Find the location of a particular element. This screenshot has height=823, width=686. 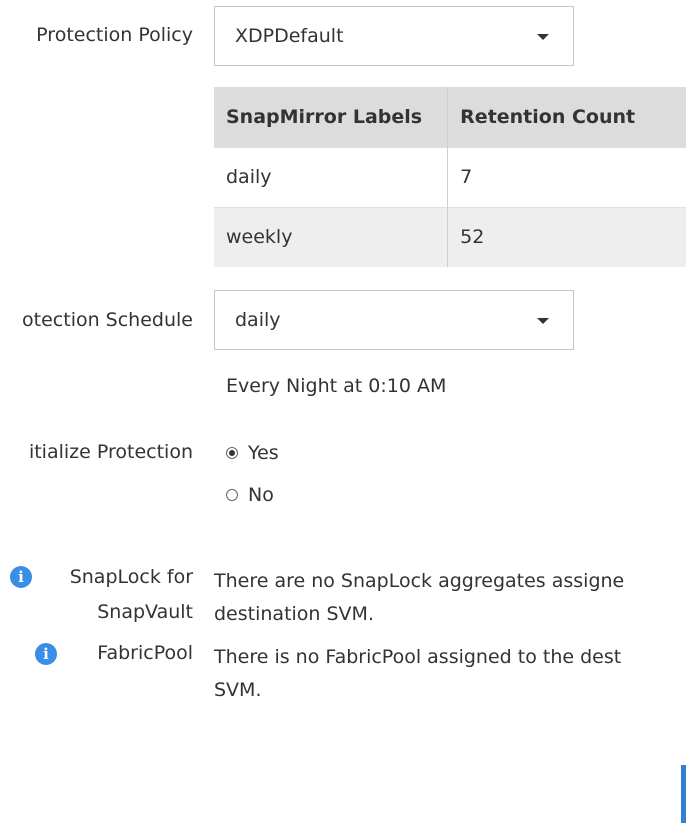

primary-button-edge is located at coordinates (683, 794).